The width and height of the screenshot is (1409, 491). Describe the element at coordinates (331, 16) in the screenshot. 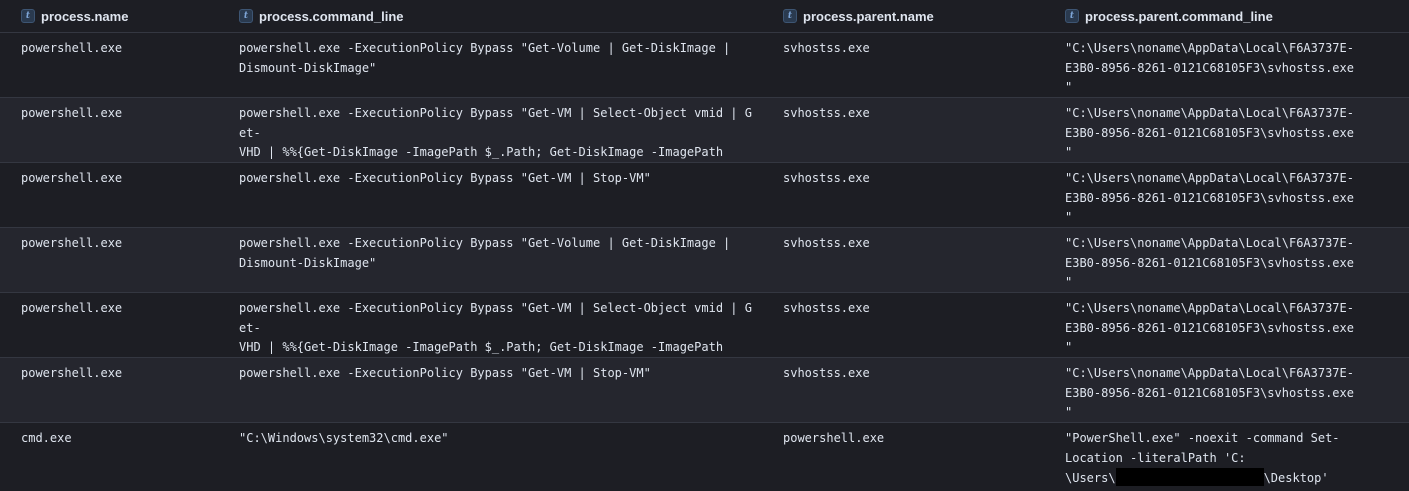

I see `column-header-label: process.command_line` at that location.